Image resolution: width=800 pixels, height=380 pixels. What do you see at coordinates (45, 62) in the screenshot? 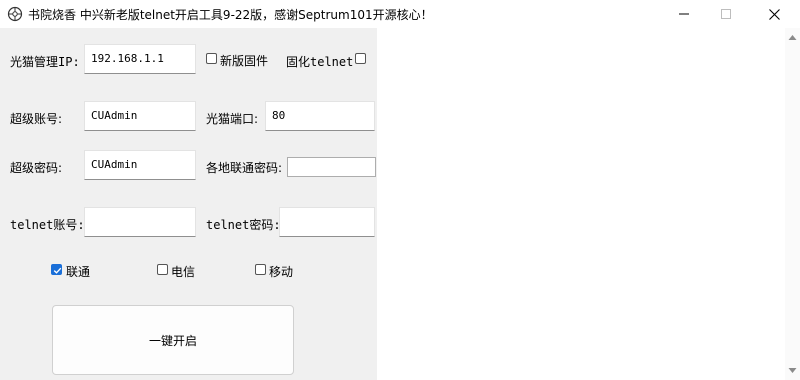
I see `ip-label: 光猫管理IP:` at bounding box center [45, 62].